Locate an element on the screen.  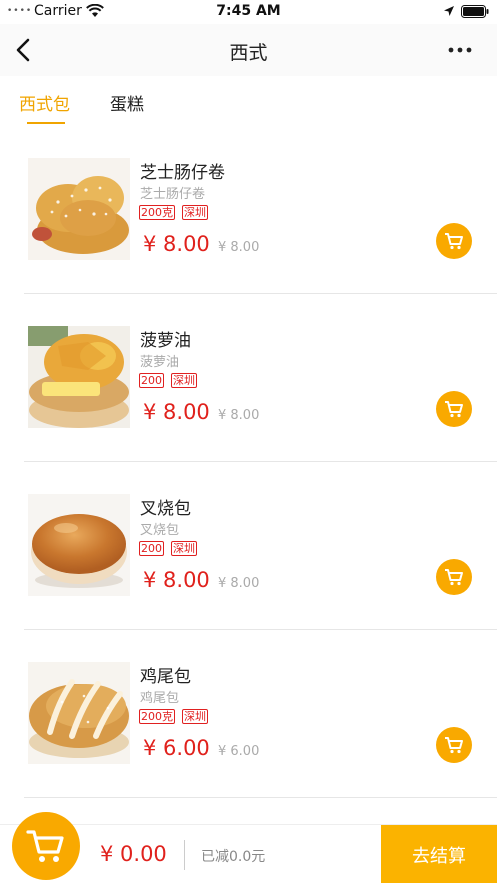
more-icon is located at coordinates (460, 50).